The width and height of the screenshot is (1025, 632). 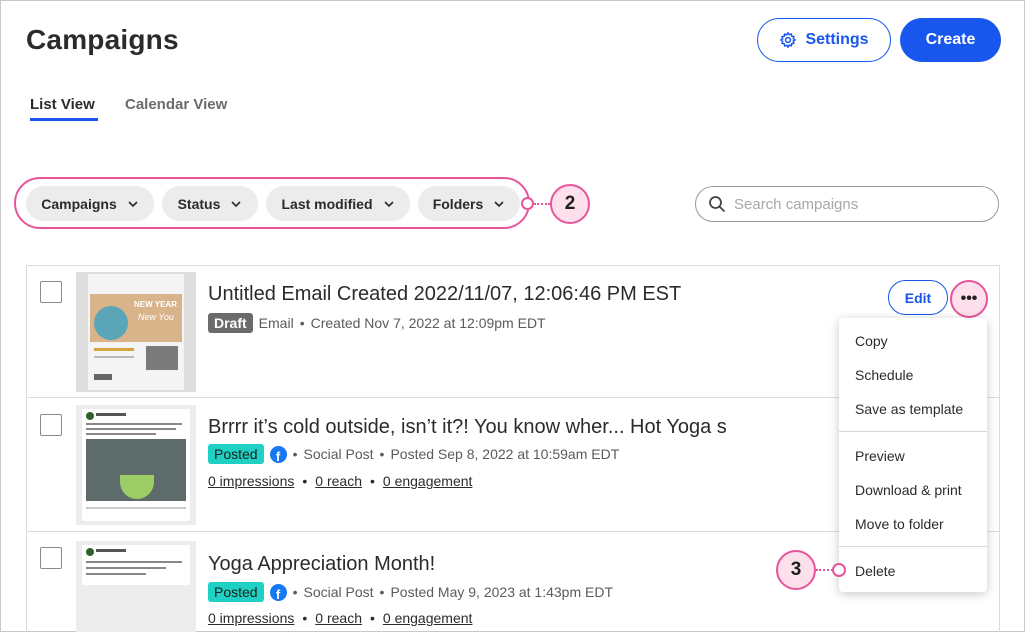 I want to click on menu-item-schedule: Schedule, so click(x=884, y=375).